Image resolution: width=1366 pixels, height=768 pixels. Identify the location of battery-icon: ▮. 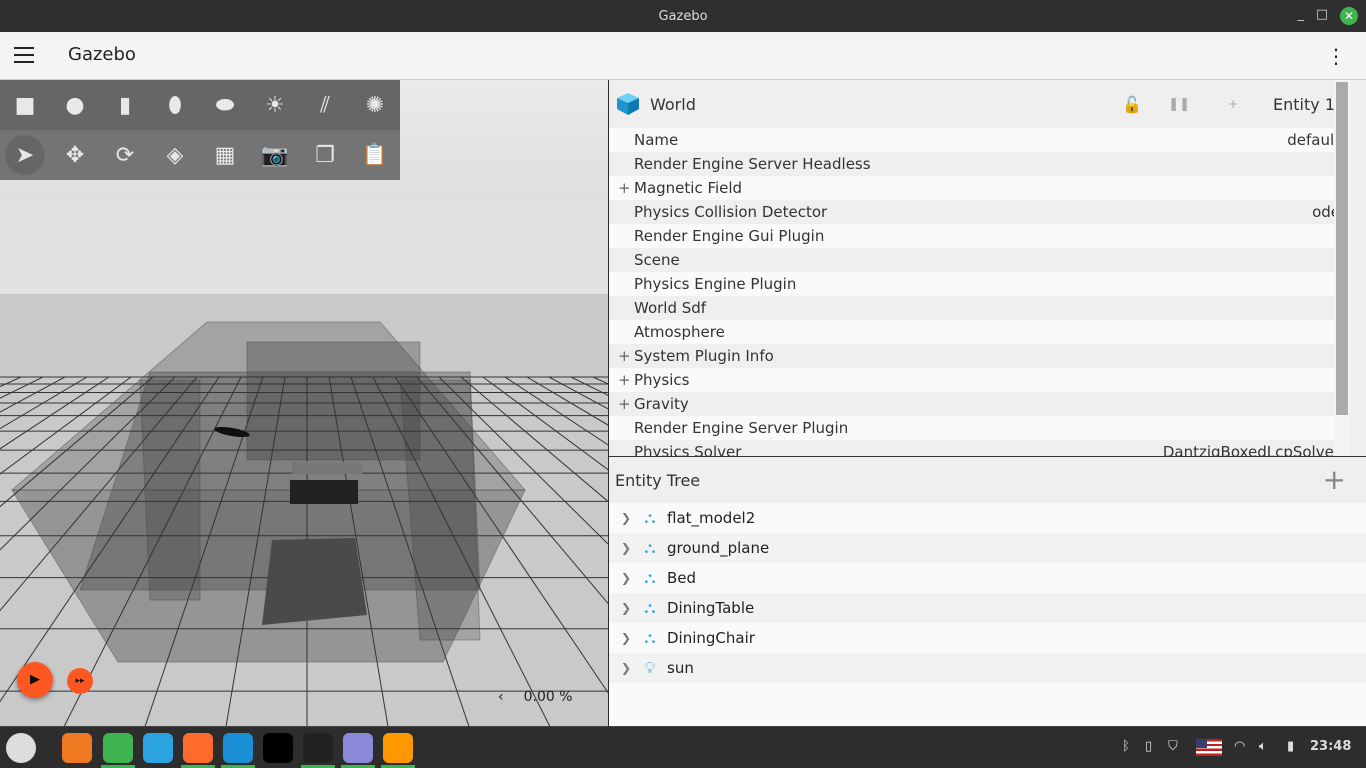
(1290, 746).